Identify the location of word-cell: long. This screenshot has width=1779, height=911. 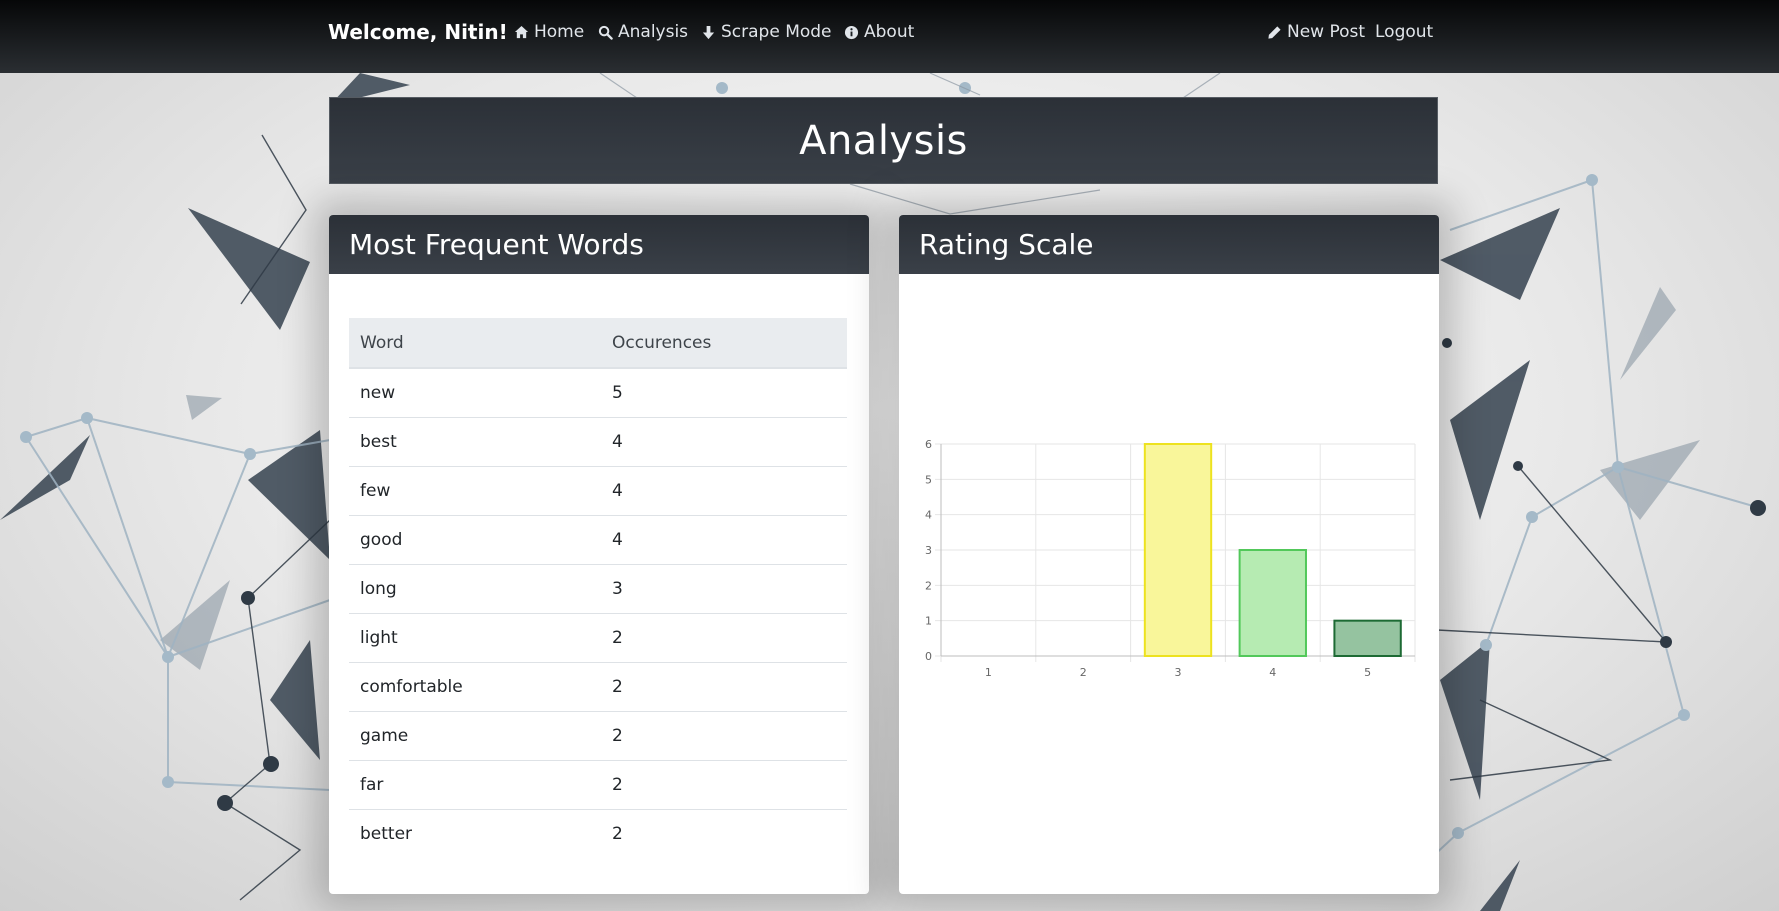
(475, 589).